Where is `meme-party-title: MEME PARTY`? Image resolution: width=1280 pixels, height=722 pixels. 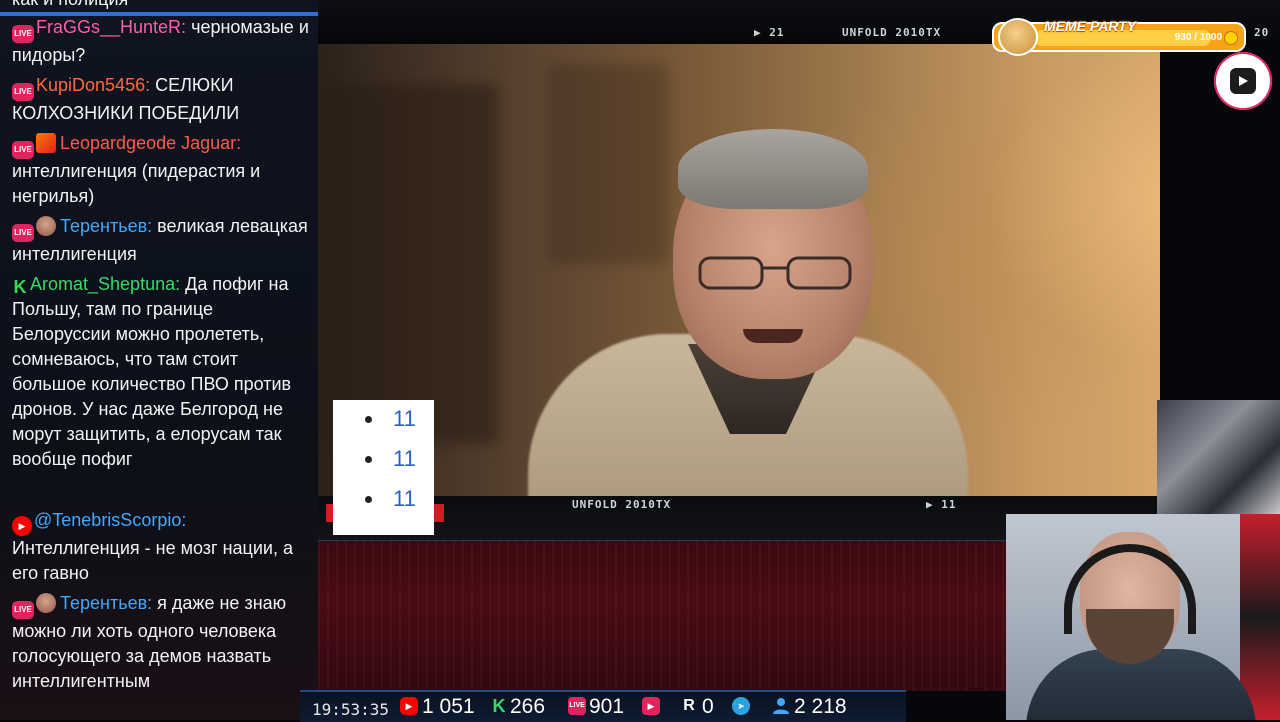 meme-party-title: MEME PARTY is located at coordinates (1090, 26).